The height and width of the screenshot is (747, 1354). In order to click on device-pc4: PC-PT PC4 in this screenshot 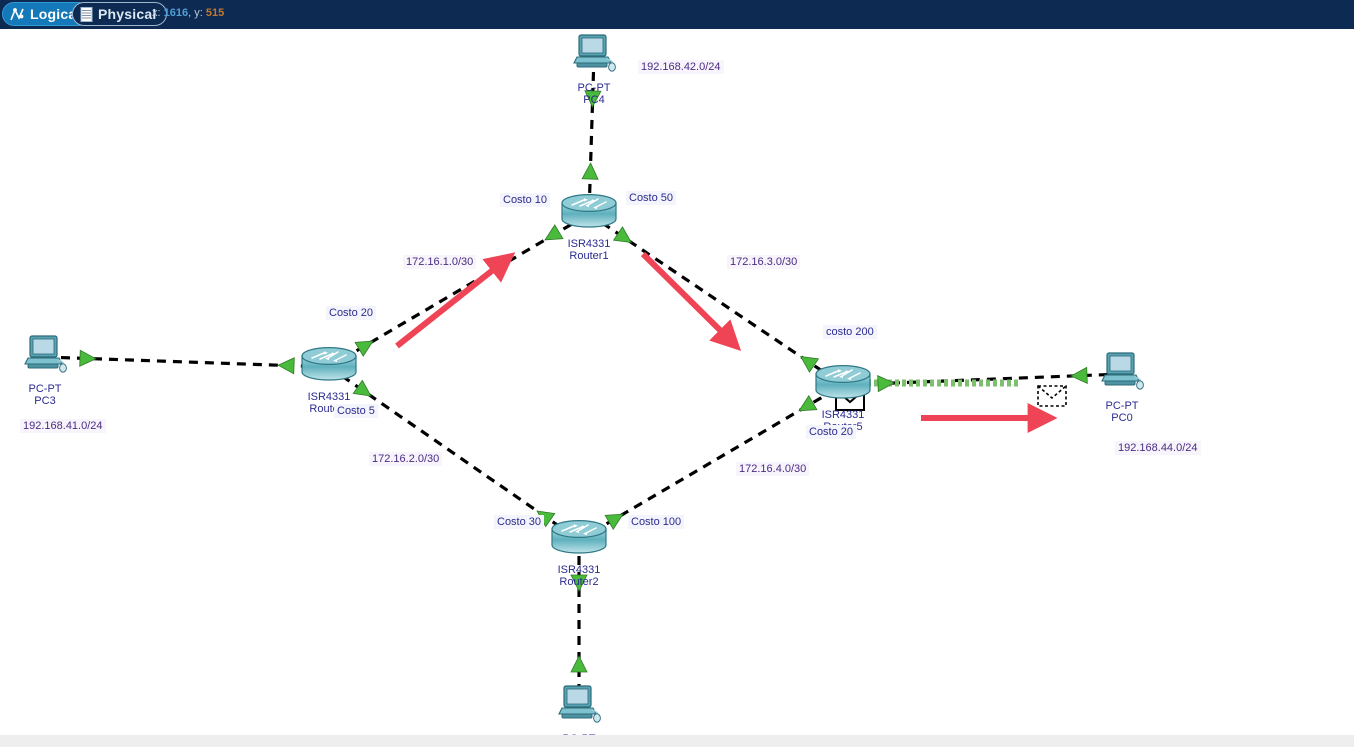, I will do `click(594, 69)`.